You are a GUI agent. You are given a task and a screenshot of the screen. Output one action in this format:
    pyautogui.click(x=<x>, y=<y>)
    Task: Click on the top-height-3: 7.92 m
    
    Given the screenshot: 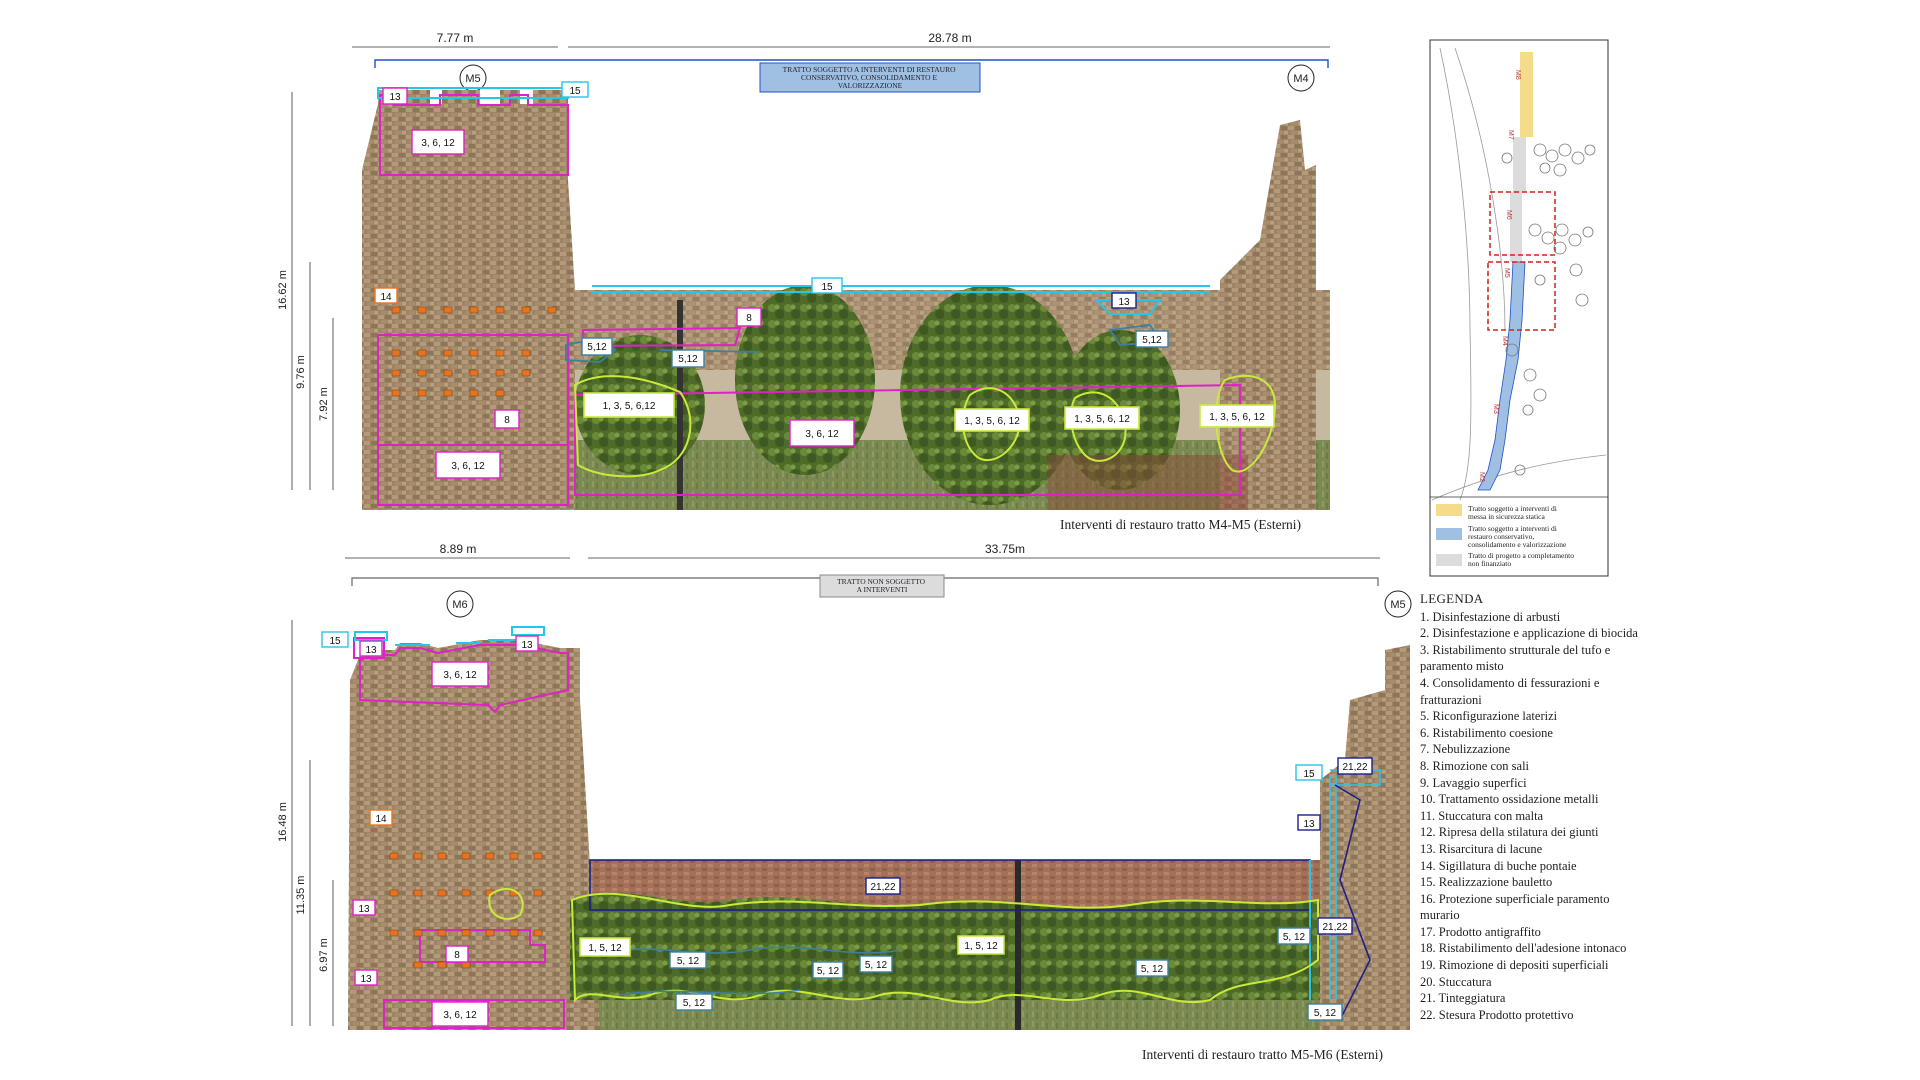 What is the action you would take?
    pyautogui.click(x=324, y=404)
    